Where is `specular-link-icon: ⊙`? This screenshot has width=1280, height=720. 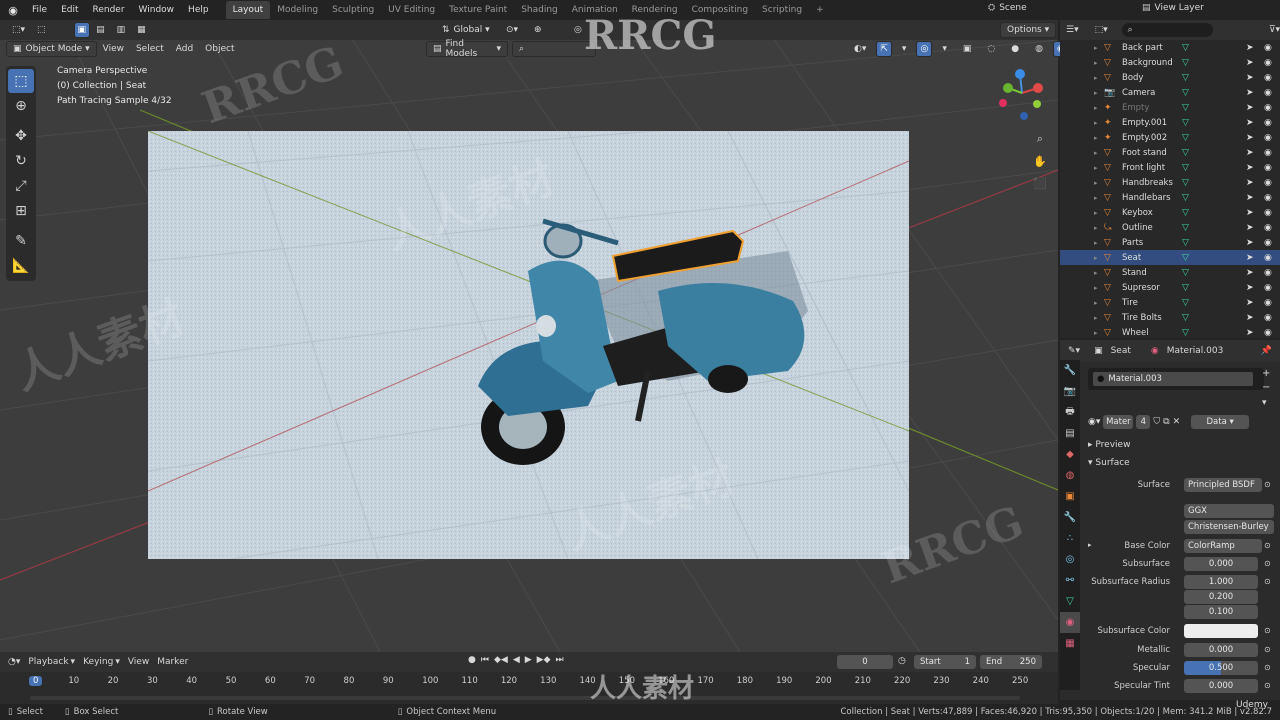 specular-link-icon: ⊙ is located at coordinates (1267, 667).